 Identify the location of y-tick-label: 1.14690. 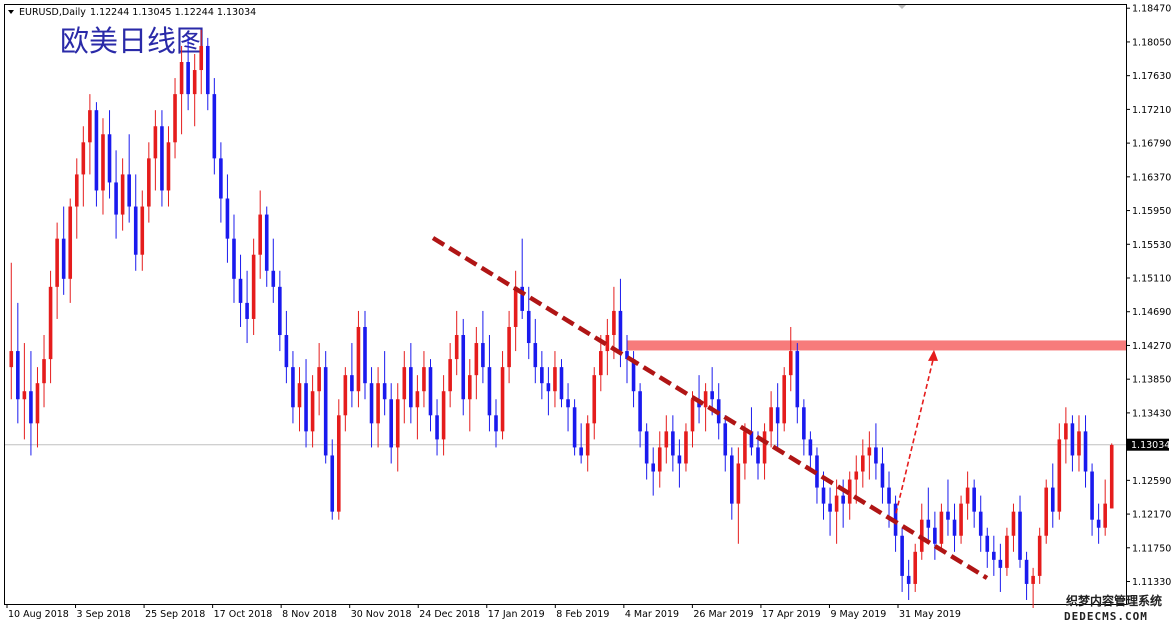
(1151, 312).